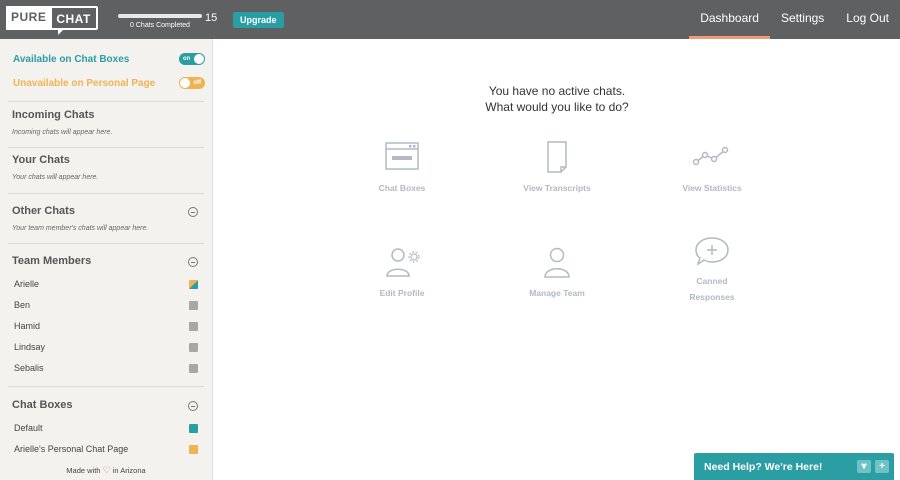 This screenshot has width=900, height=480. I want to click on collapse-chat-boxes-icon, so click(193, 406).